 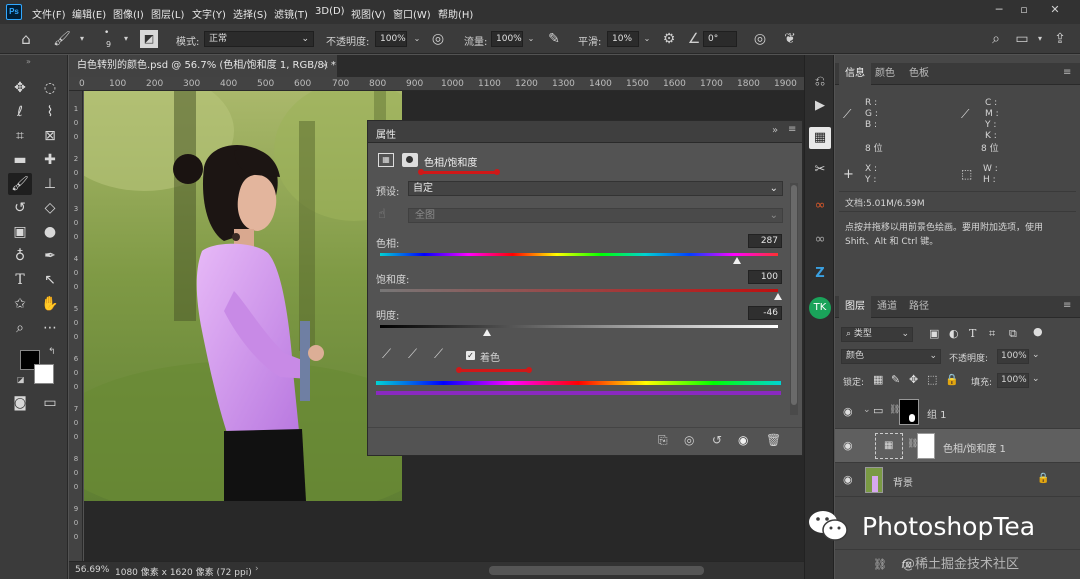 What do you see at coordinates (20, 88) in the screenshot?
I see `move-tool-icon: ✥` at bounding box center [20, 88].